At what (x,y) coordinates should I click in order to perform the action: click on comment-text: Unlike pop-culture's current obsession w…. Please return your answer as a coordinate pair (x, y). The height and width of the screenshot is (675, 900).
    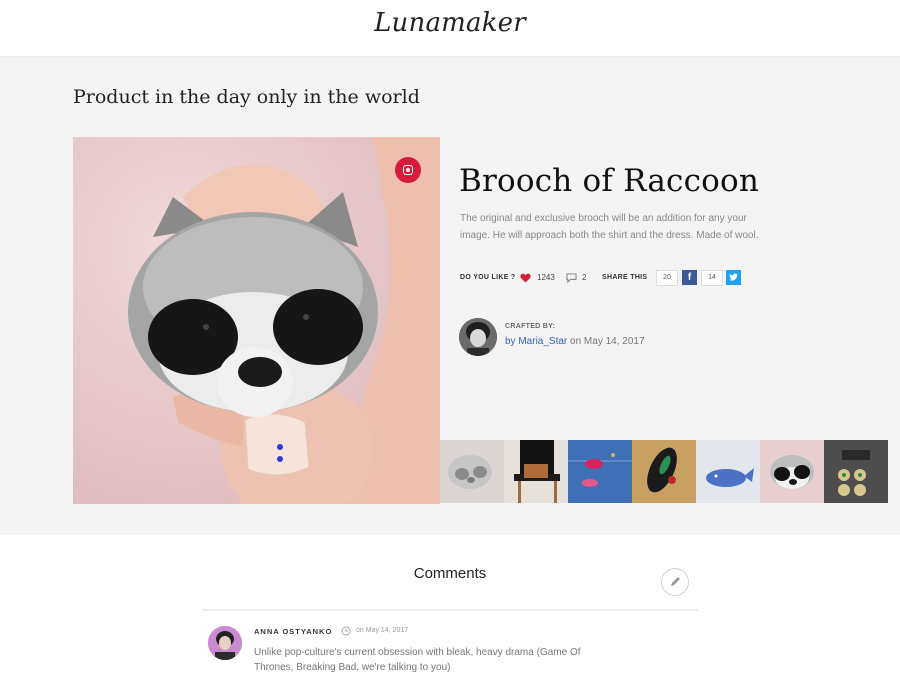
    Looking at the image, I should click on (417, 660).